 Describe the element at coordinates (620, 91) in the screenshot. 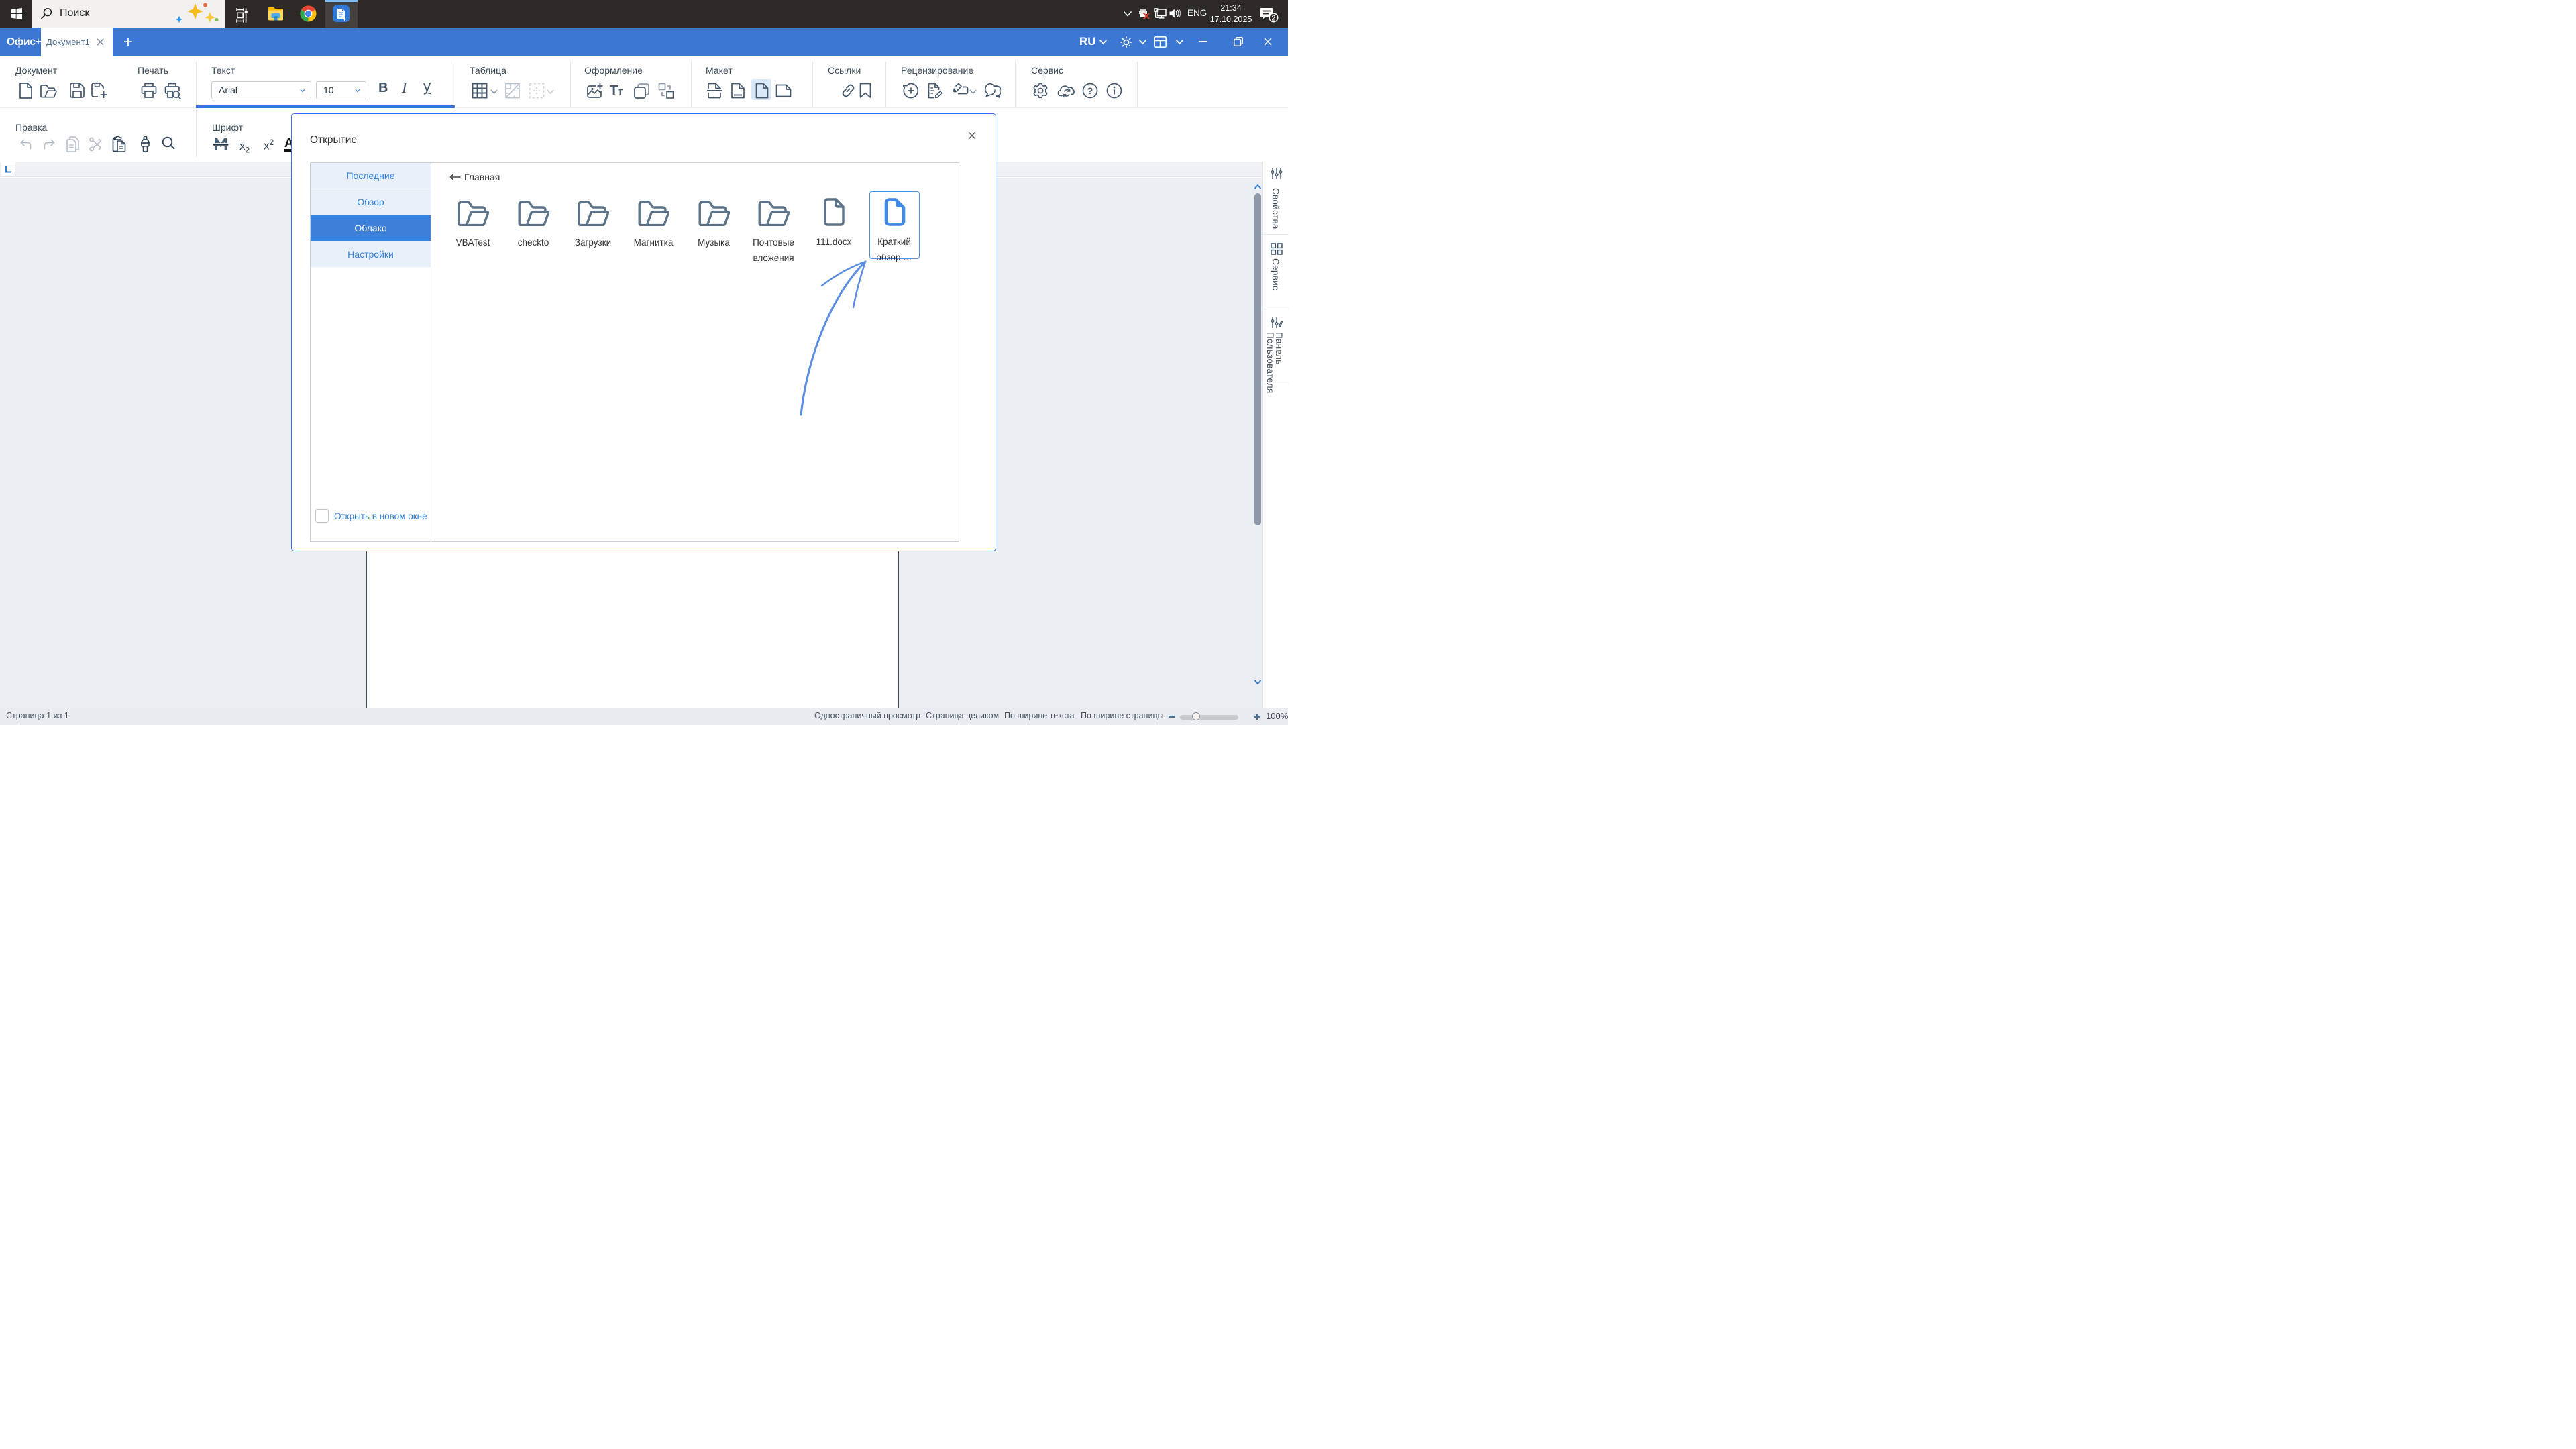

I see `svg-text: т` at that location.